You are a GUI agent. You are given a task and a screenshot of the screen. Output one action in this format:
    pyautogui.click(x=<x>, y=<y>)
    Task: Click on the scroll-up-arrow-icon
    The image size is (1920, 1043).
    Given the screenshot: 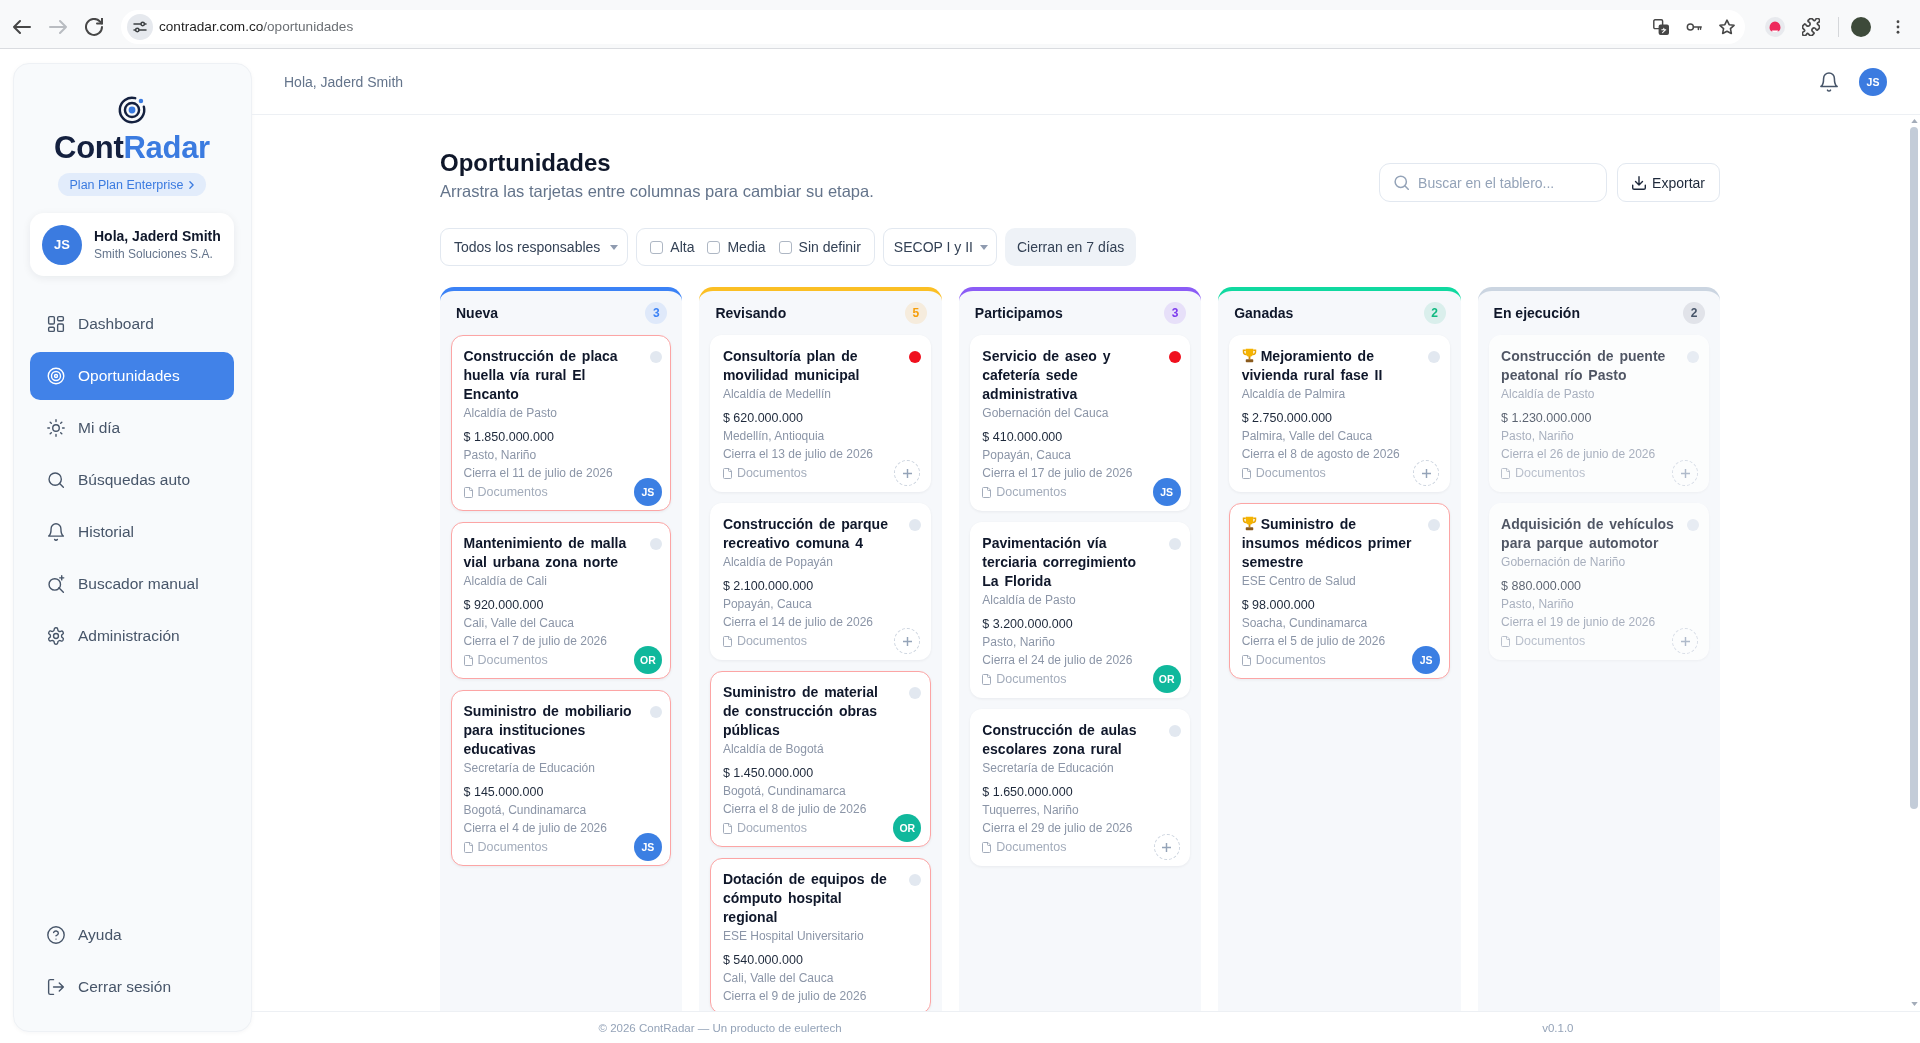 What is the action you would take?
    pyautogui.click(x=1914, y=121)
    